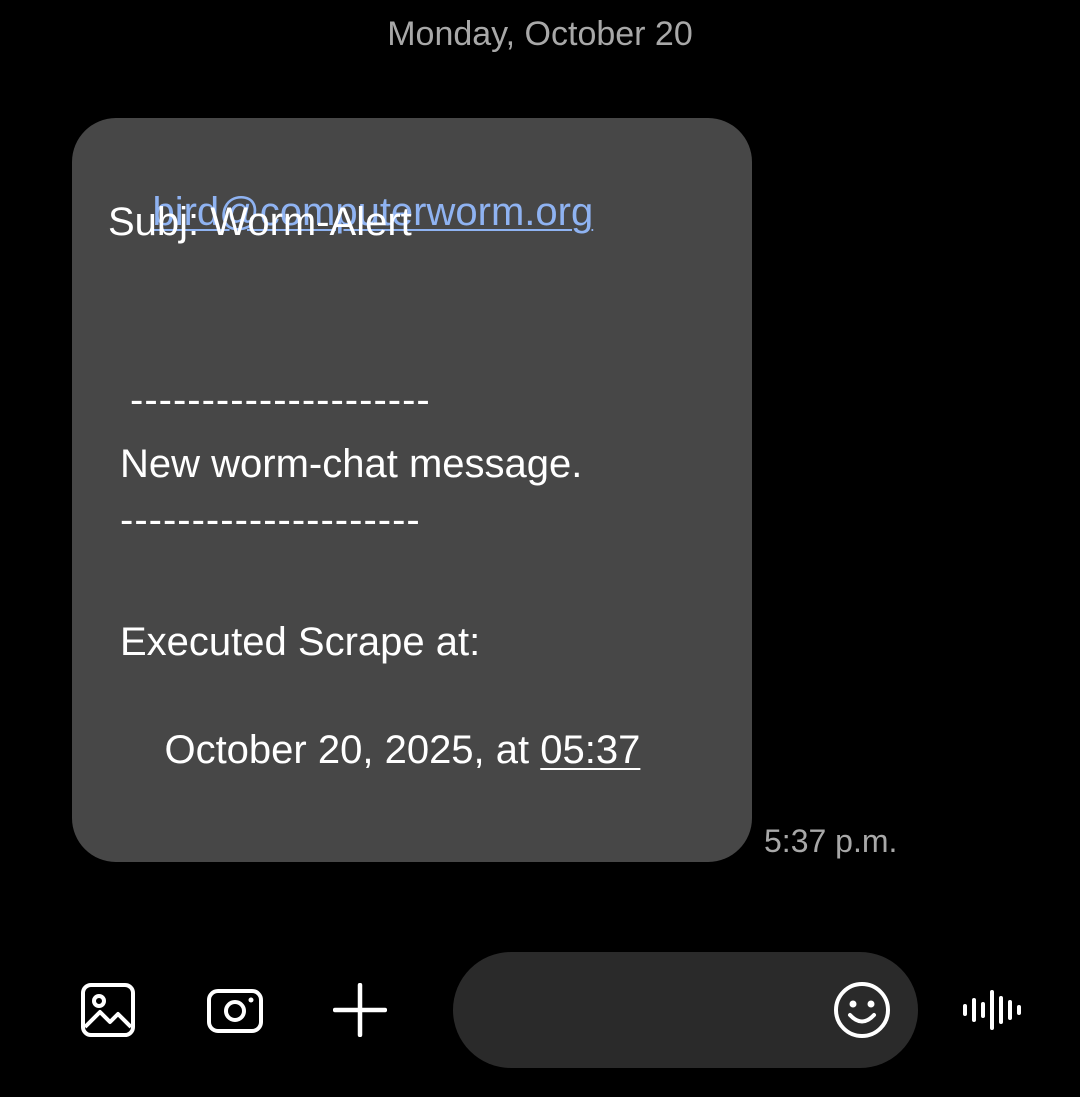  I want to click on gallery-button, so click(108, 1010).